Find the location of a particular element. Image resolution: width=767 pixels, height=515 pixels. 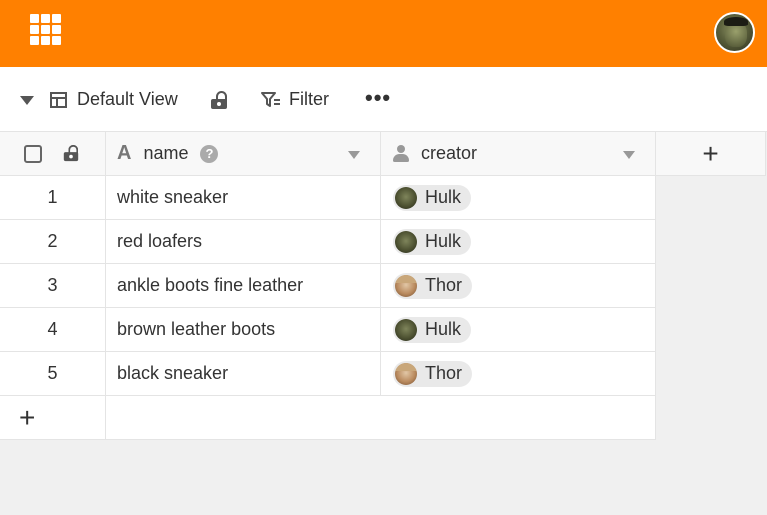

header-select-cell is located at coordinates (53, 154).